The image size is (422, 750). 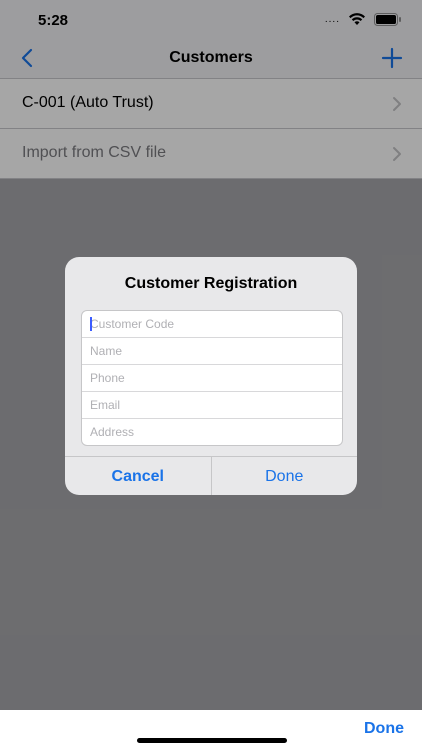 What do you see at coordinates (212, 740) in the screenshot?
I see `home-indicator` at bounding box center [212, 740].